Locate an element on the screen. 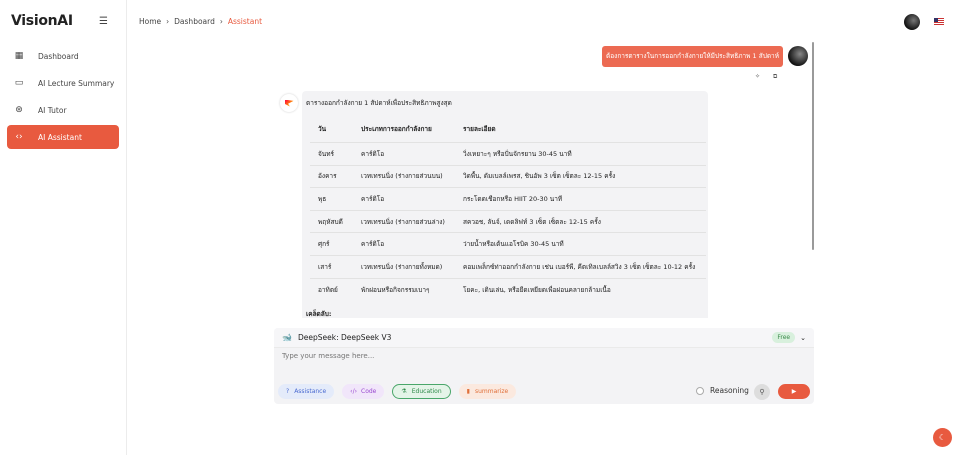 This screenshot has width=960, height=455. table-cell: เวทเทรนนิ่ง (ร่างกายทั้งหมด) is located at coordinates (404, 267).